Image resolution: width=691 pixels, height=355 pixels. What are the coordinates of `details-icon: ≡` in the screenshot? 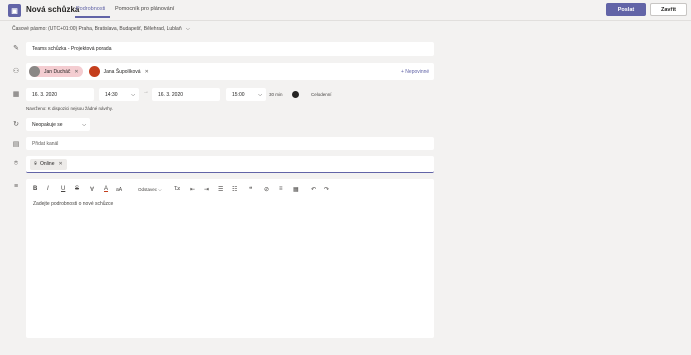 It's located at (16, 186).